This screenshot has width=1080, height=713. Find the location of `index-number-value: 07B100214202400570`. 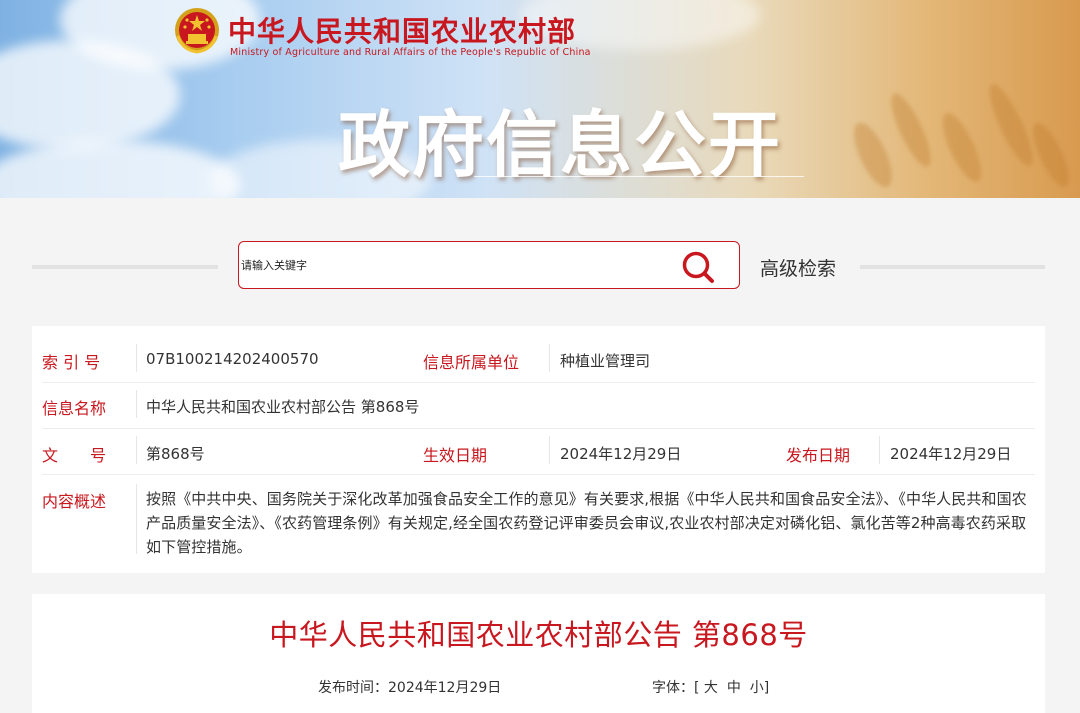

index-number-value: 07B100214202400570 is located at coordinates (232, 359).